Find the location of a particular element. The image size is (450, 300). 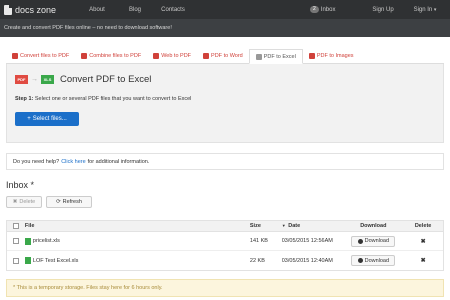

tab-pdf-to-word: PDF to Word is located at coordinates (223, 56).